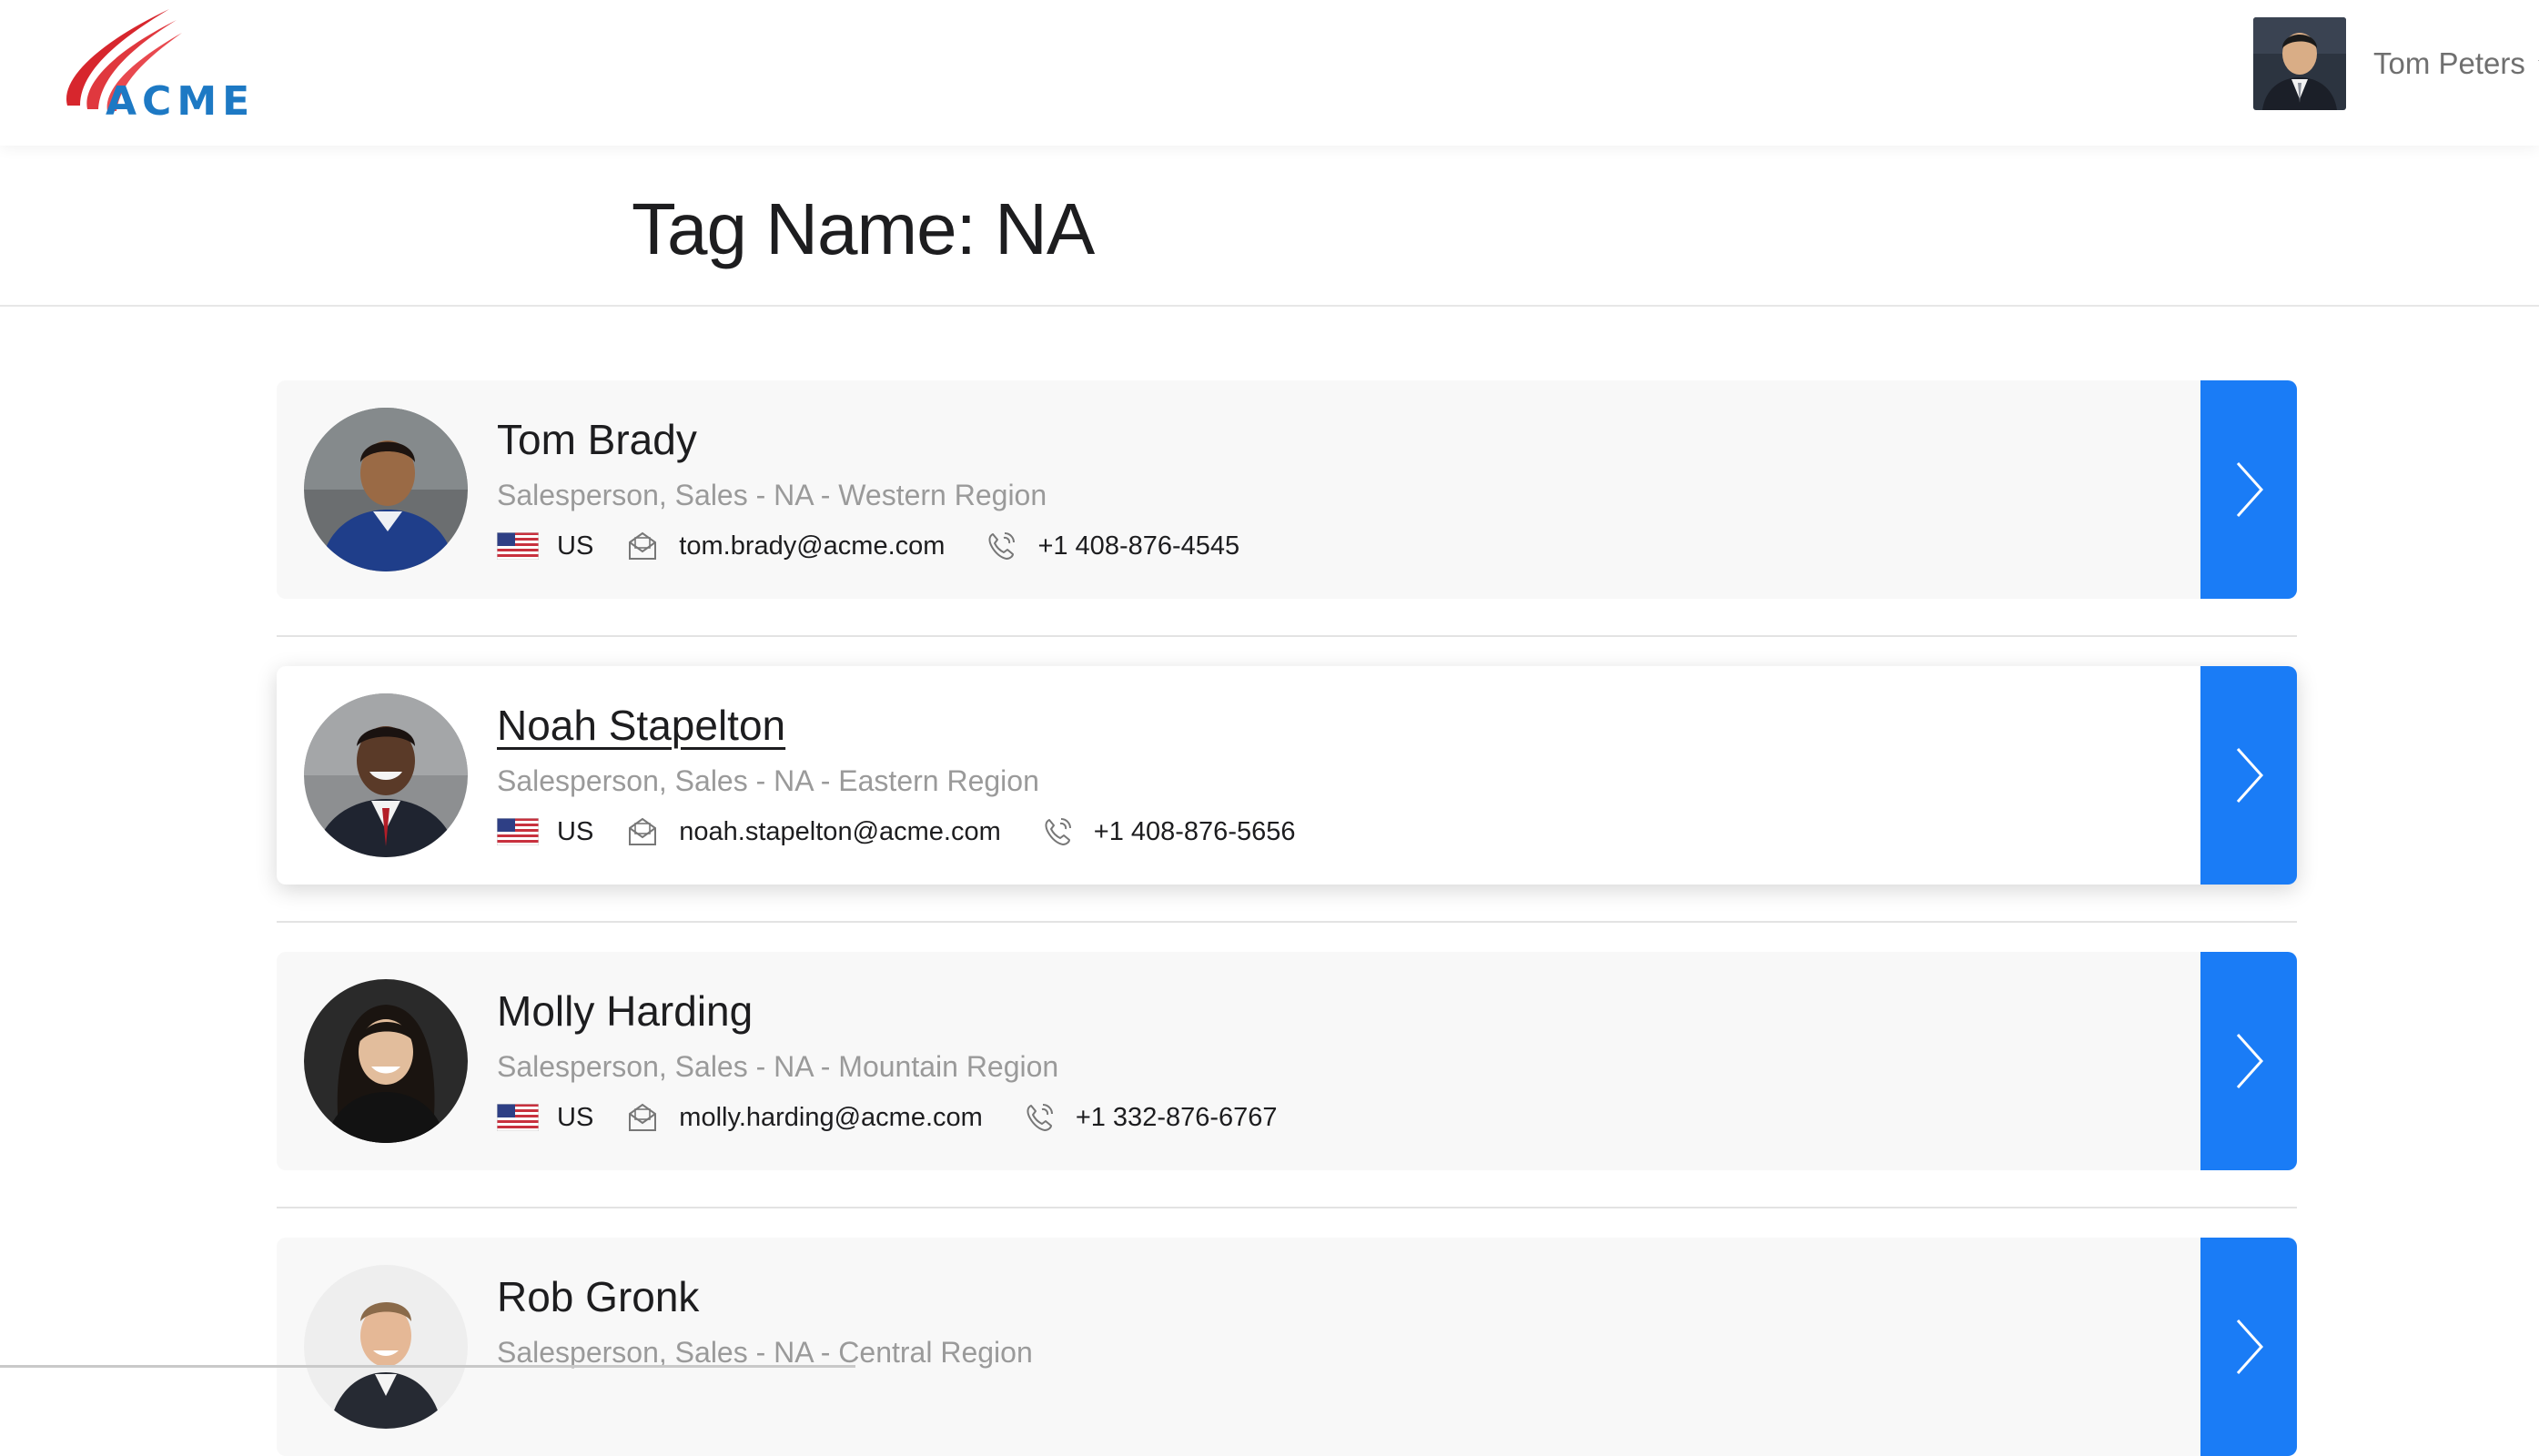 The width and height of the screenshot is (2539, 1456). Describe the element at coordinates (772, 495) in the screenshot. I see `contact-role: Salesperson, Sales - NA - Western Region` at that location.